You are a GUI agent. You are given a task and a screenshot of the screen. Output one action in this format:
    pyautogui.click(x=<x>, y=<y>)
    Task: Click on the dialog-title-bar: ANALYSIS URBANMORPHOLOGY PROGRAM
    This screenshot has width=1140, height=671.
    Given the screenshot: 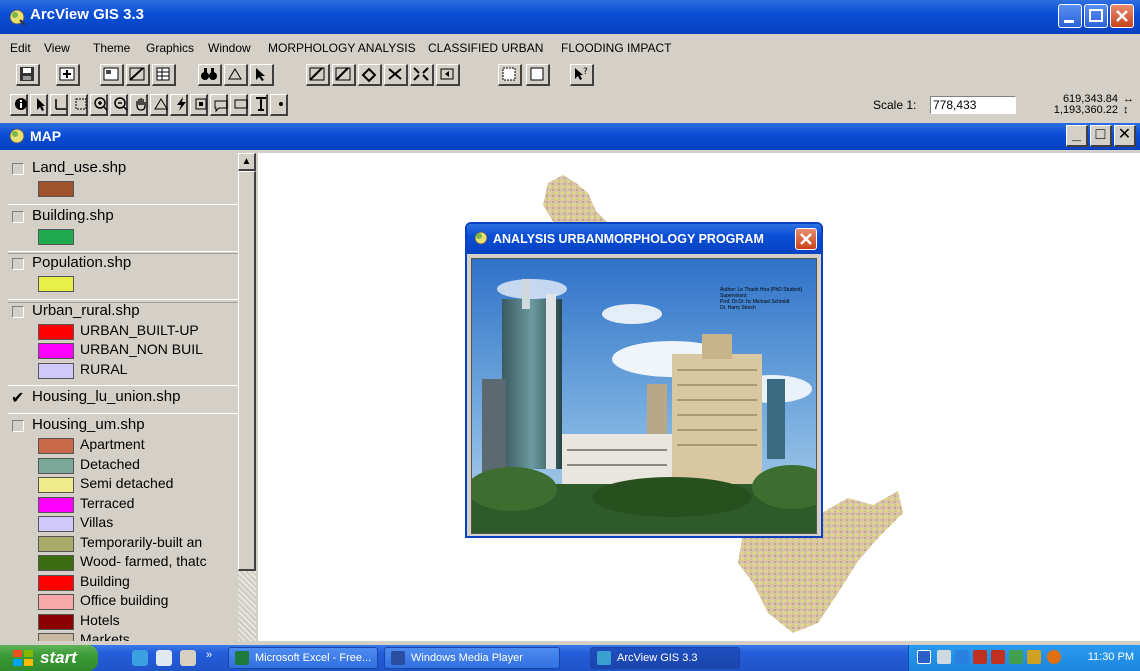 What is the action you would take?
    pyautogui.click(x=644, y=239)
    